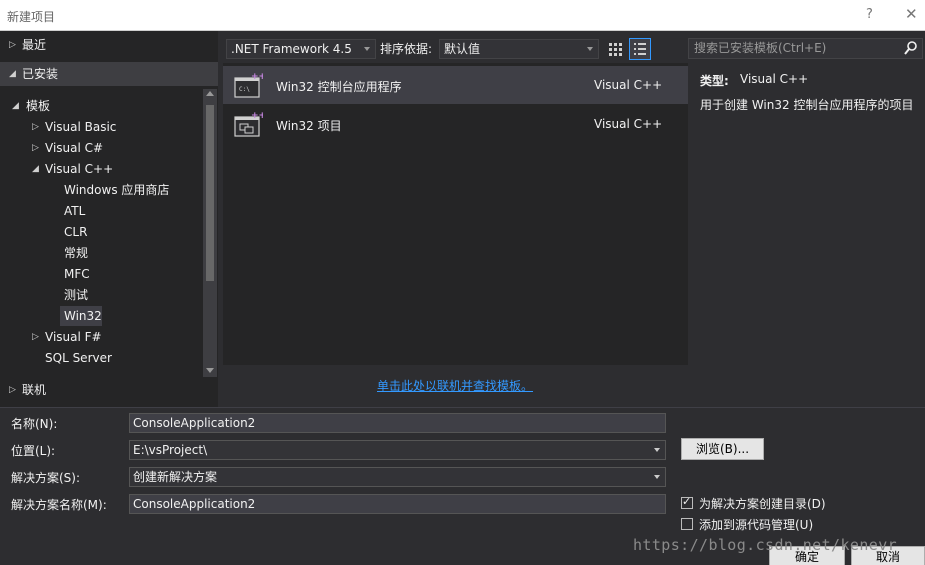 This screenshot has height=565, width=925. I want to click on add-source-control-label: 添加到源代码管理(U), so click(756, 525).